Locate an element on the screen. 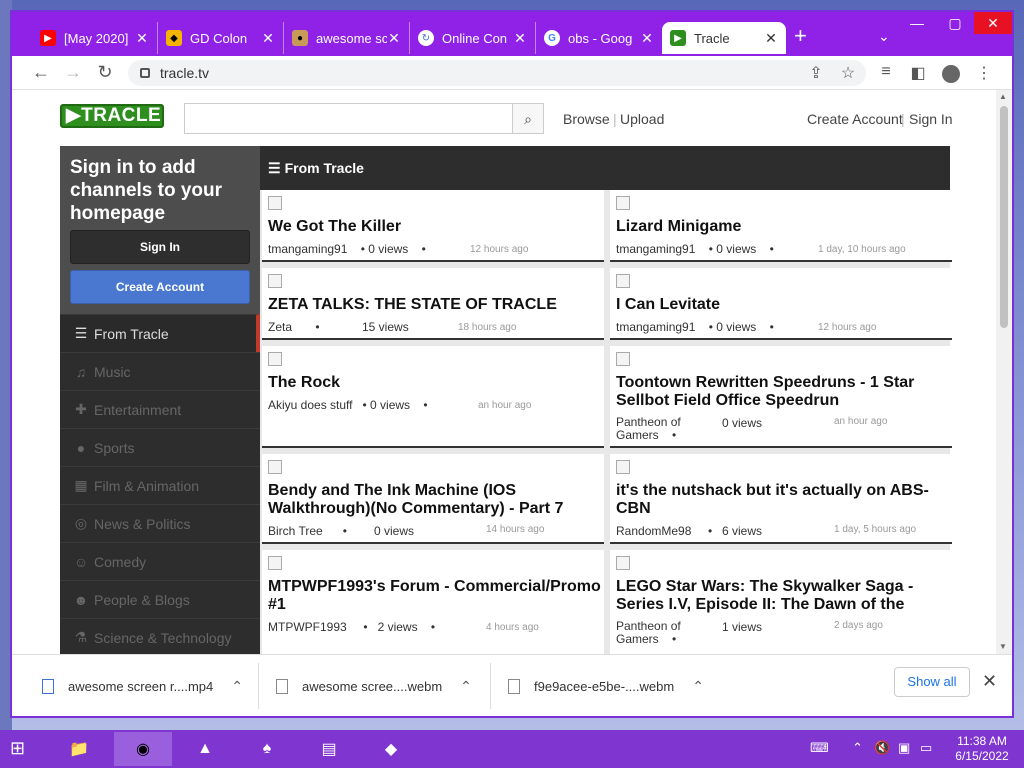 The height and width of the screenshot is (768, 1024). tab-gd-colon: ◆ GD Colon ✕ is located at coordinates (221, 38).